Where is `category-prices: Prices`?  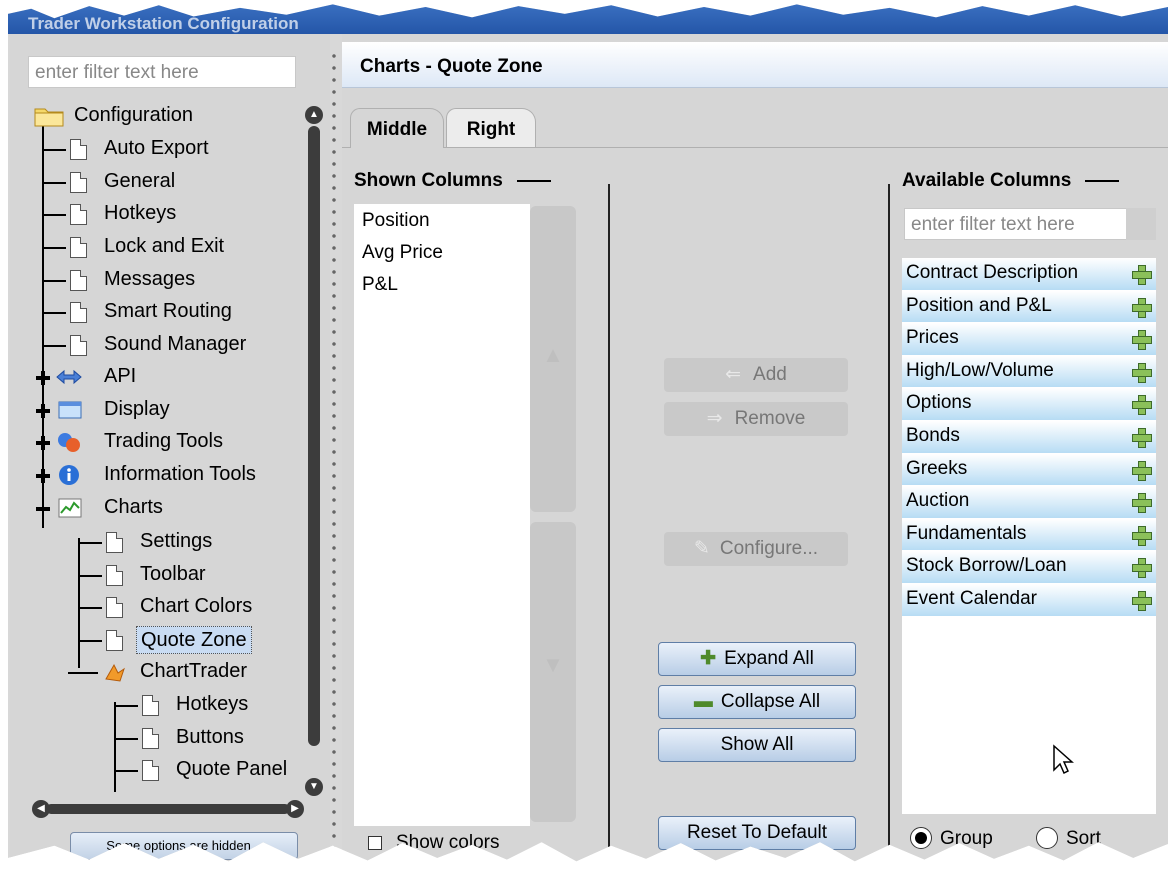
category-prices: Prices is located at coordinates (1029, 339).